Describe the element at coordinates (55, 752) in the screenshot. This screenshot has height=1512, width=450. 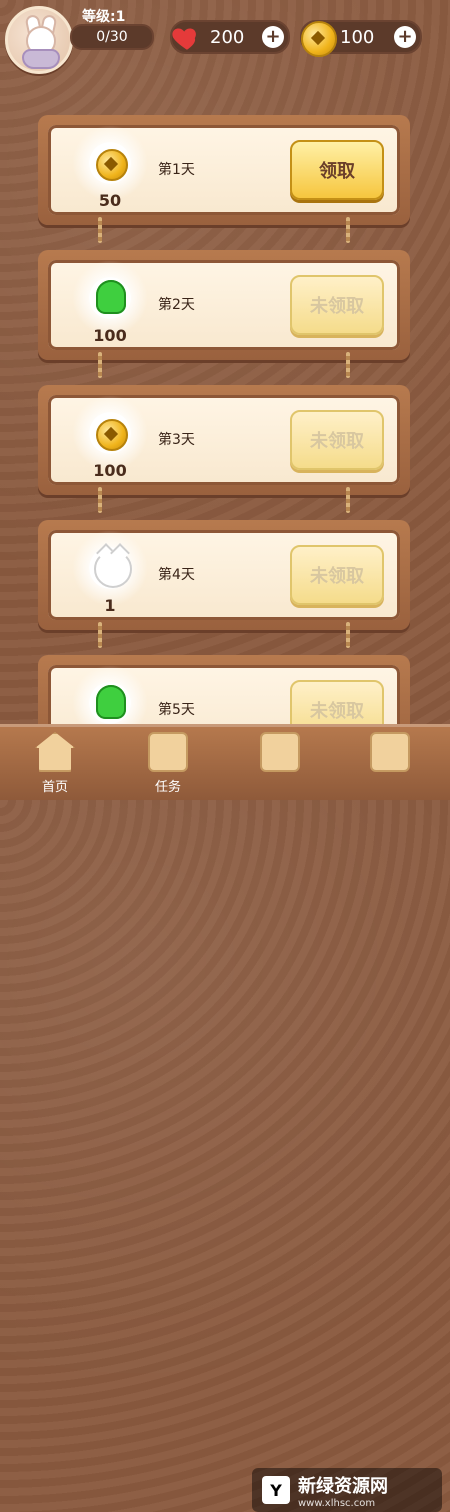
I see `home-icon` at that location.